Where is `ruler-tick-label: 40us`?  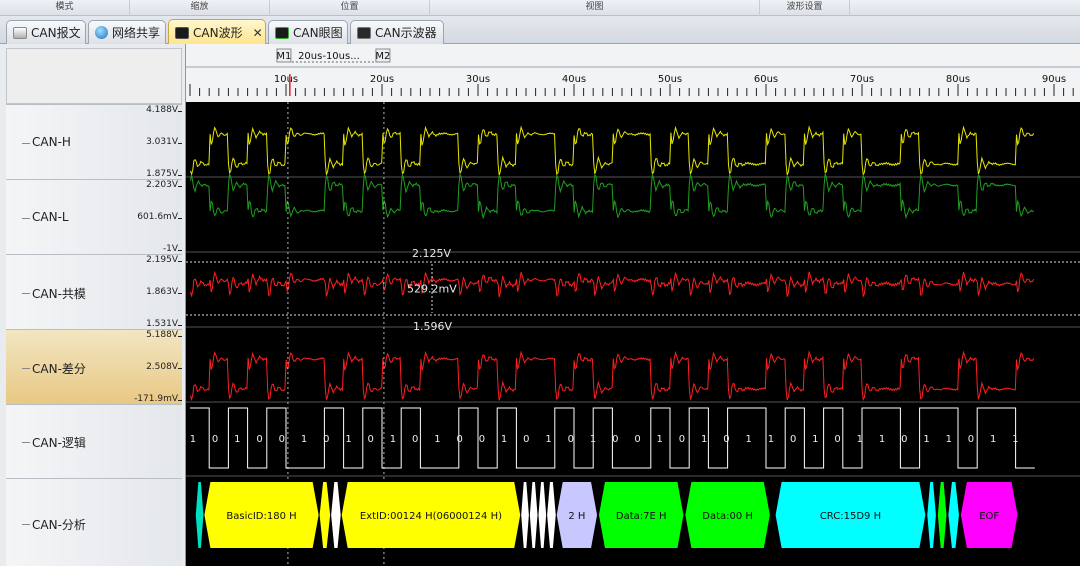
ruler-tick-label: 40us is located at coordinates (574, 79).